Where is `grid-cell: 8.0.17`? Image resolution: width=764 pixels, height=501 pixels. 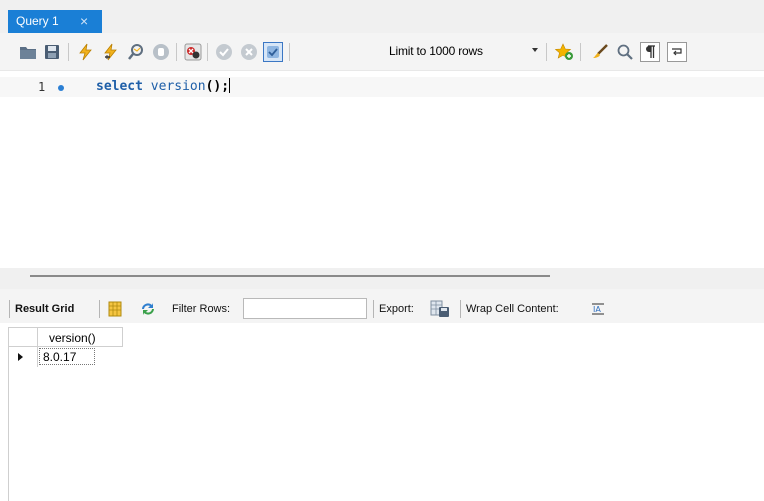
grid-cell: 8.0.17 is located at coordinates (67, 356).